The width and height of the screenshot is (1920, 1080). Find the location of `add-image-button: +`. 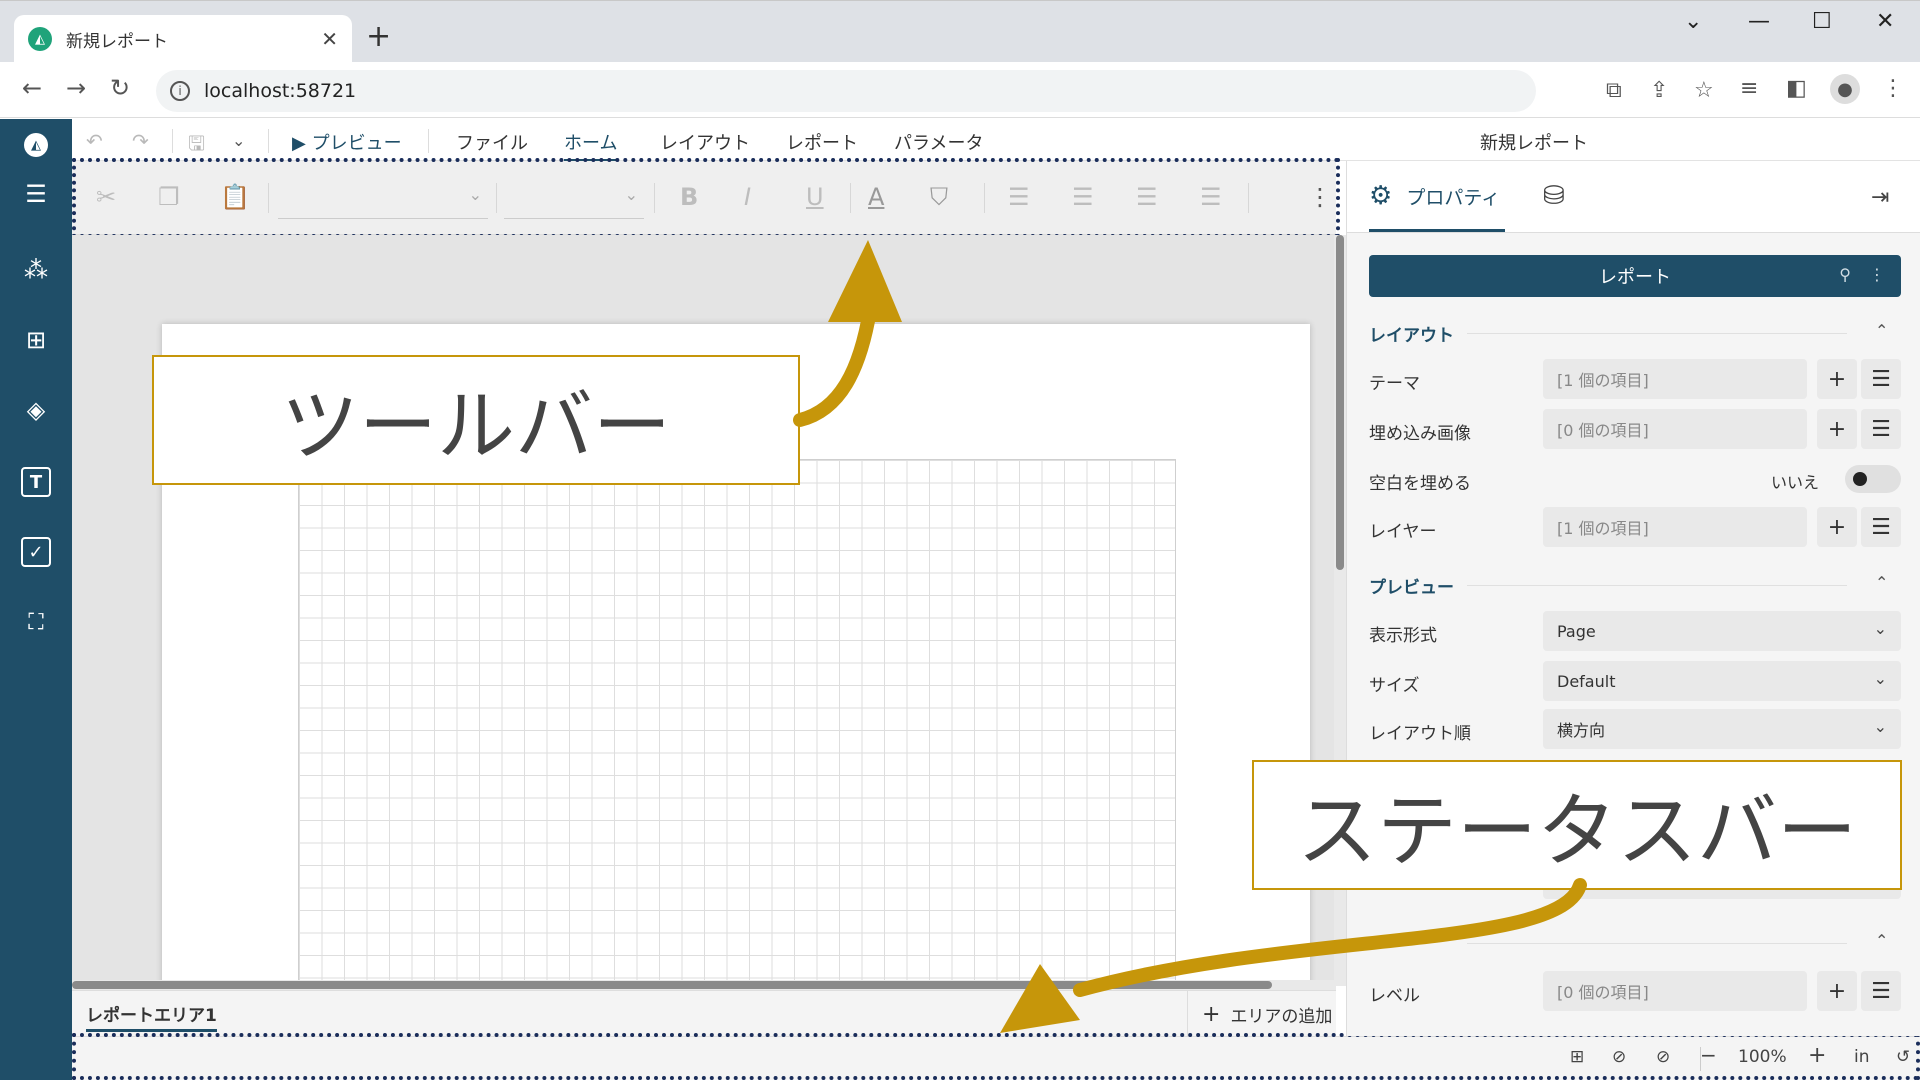

add-image-button: + is located at coordinates (1837, 429).